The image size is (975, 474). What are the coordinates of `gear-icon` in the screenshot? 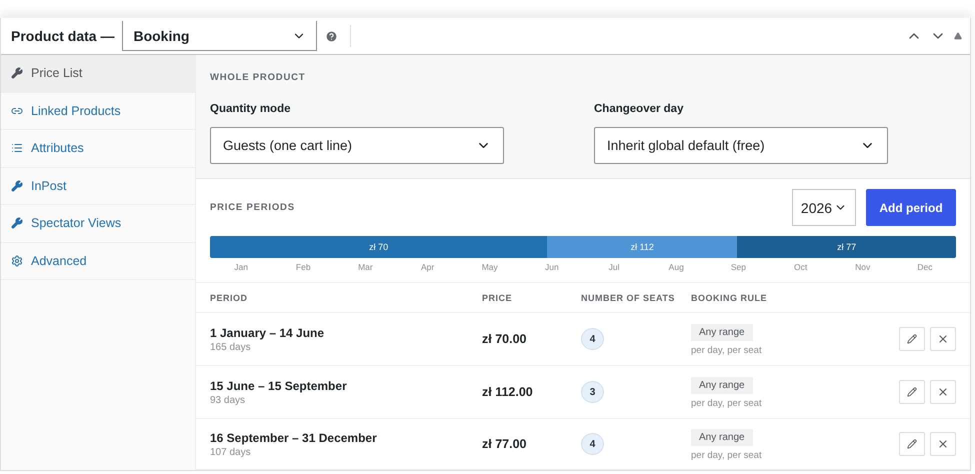 It's located at (17, 260).